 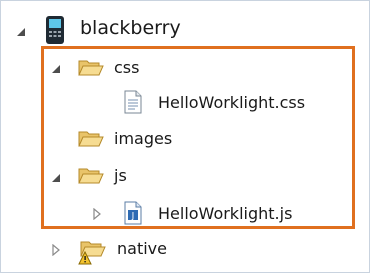 I want to click on js-file-icon: J, so click(x=133, y=215).